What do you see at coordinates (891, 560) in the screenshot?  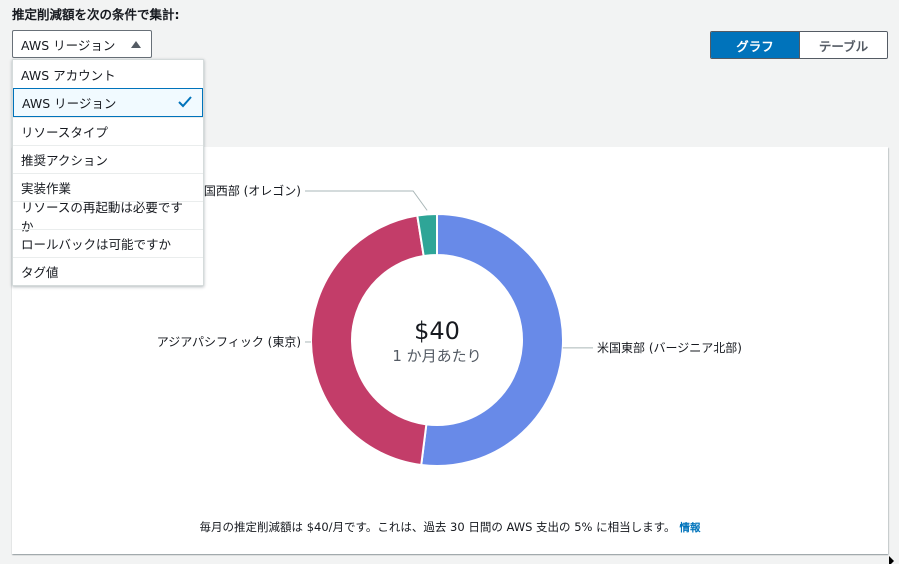 I see `mouse-cursor-icon` at bounding box center [891, 560].